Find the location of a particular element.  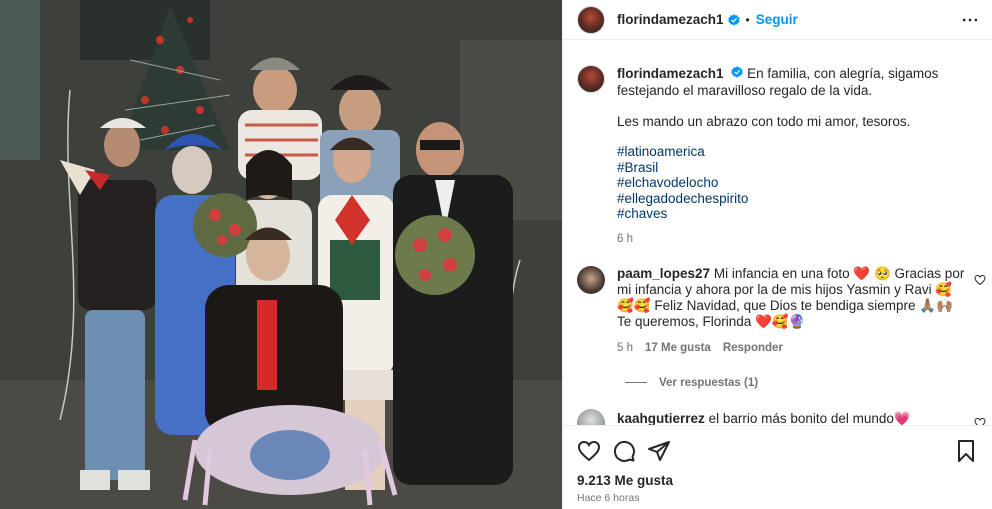

likes-count: 9.213 Me gusta is located at coordinates (777, 478).